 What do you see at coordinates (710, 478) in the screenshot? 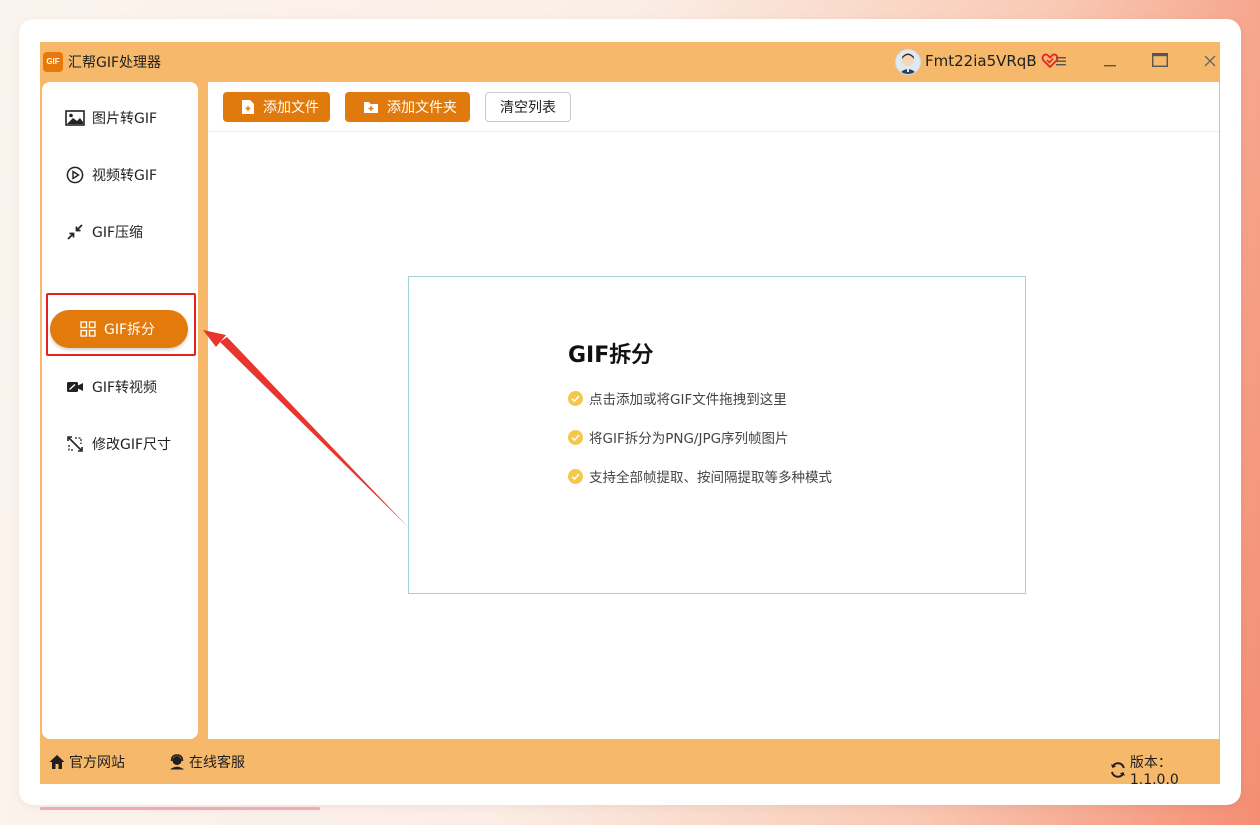
I see `hint-text: 支持全部帧提取、按间隔提取等多种模式` at bounding box center [710, 478].